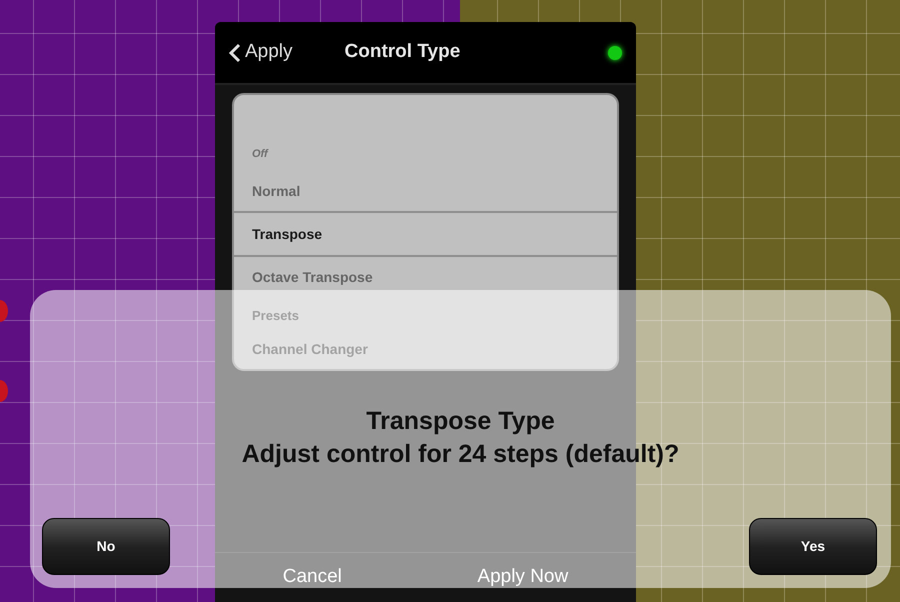 This screenshot has height=602, width=900. I want to click on no-button: No, so click(106, 546).